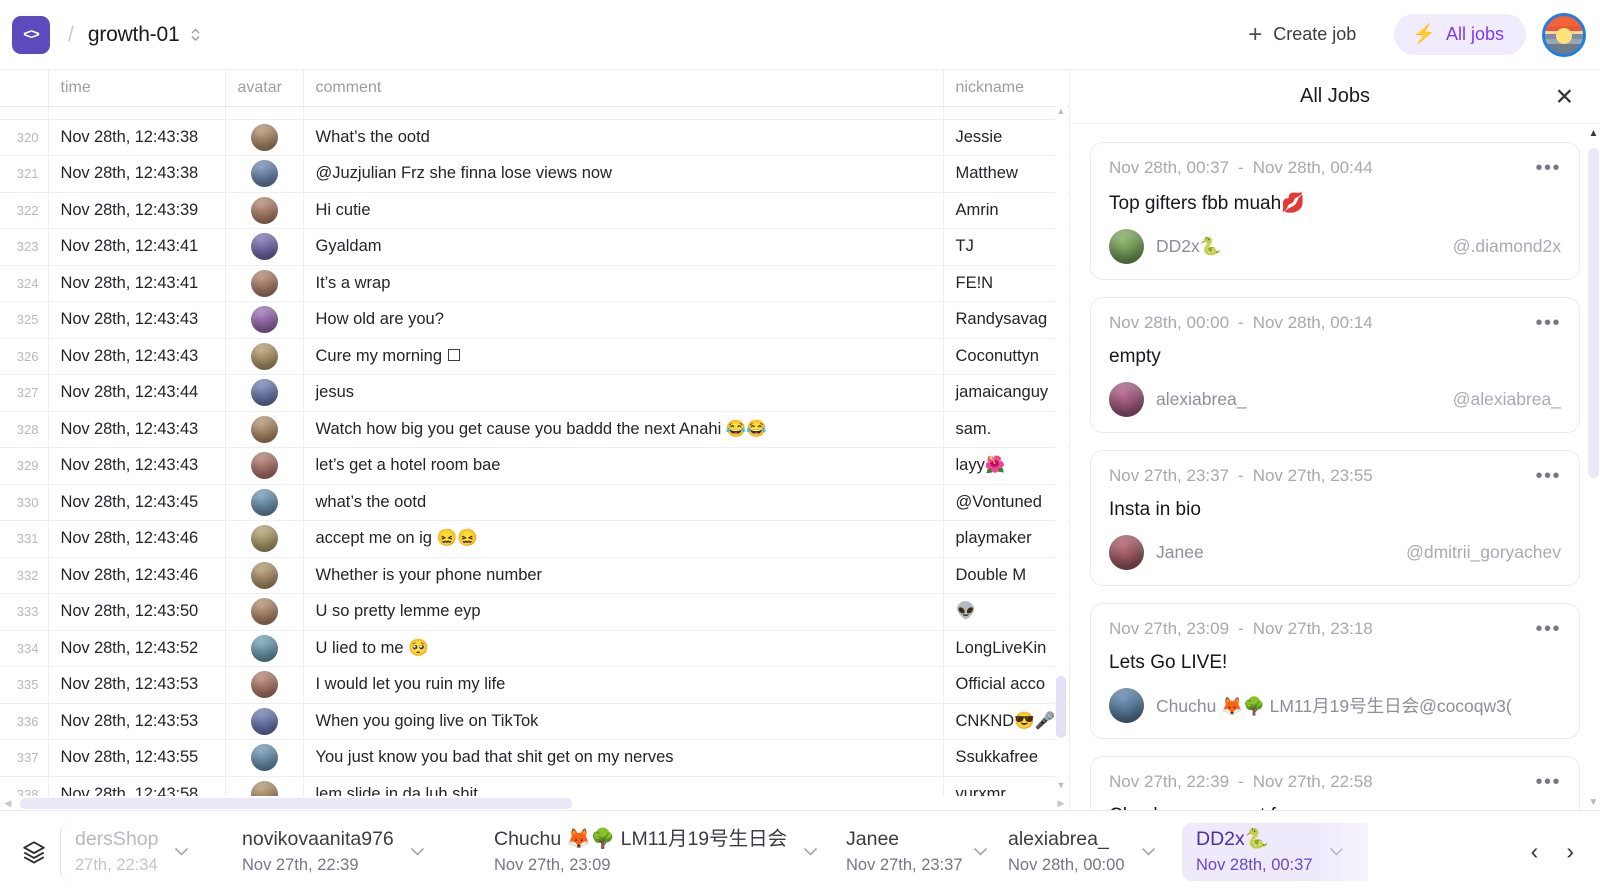 This screenshot has width=1600, height=892. What do you see at coordinates (1593, 133) in the screenshot?
I see `panel-scroll-up-icon: ▲` at bounding box center [1593, 133].